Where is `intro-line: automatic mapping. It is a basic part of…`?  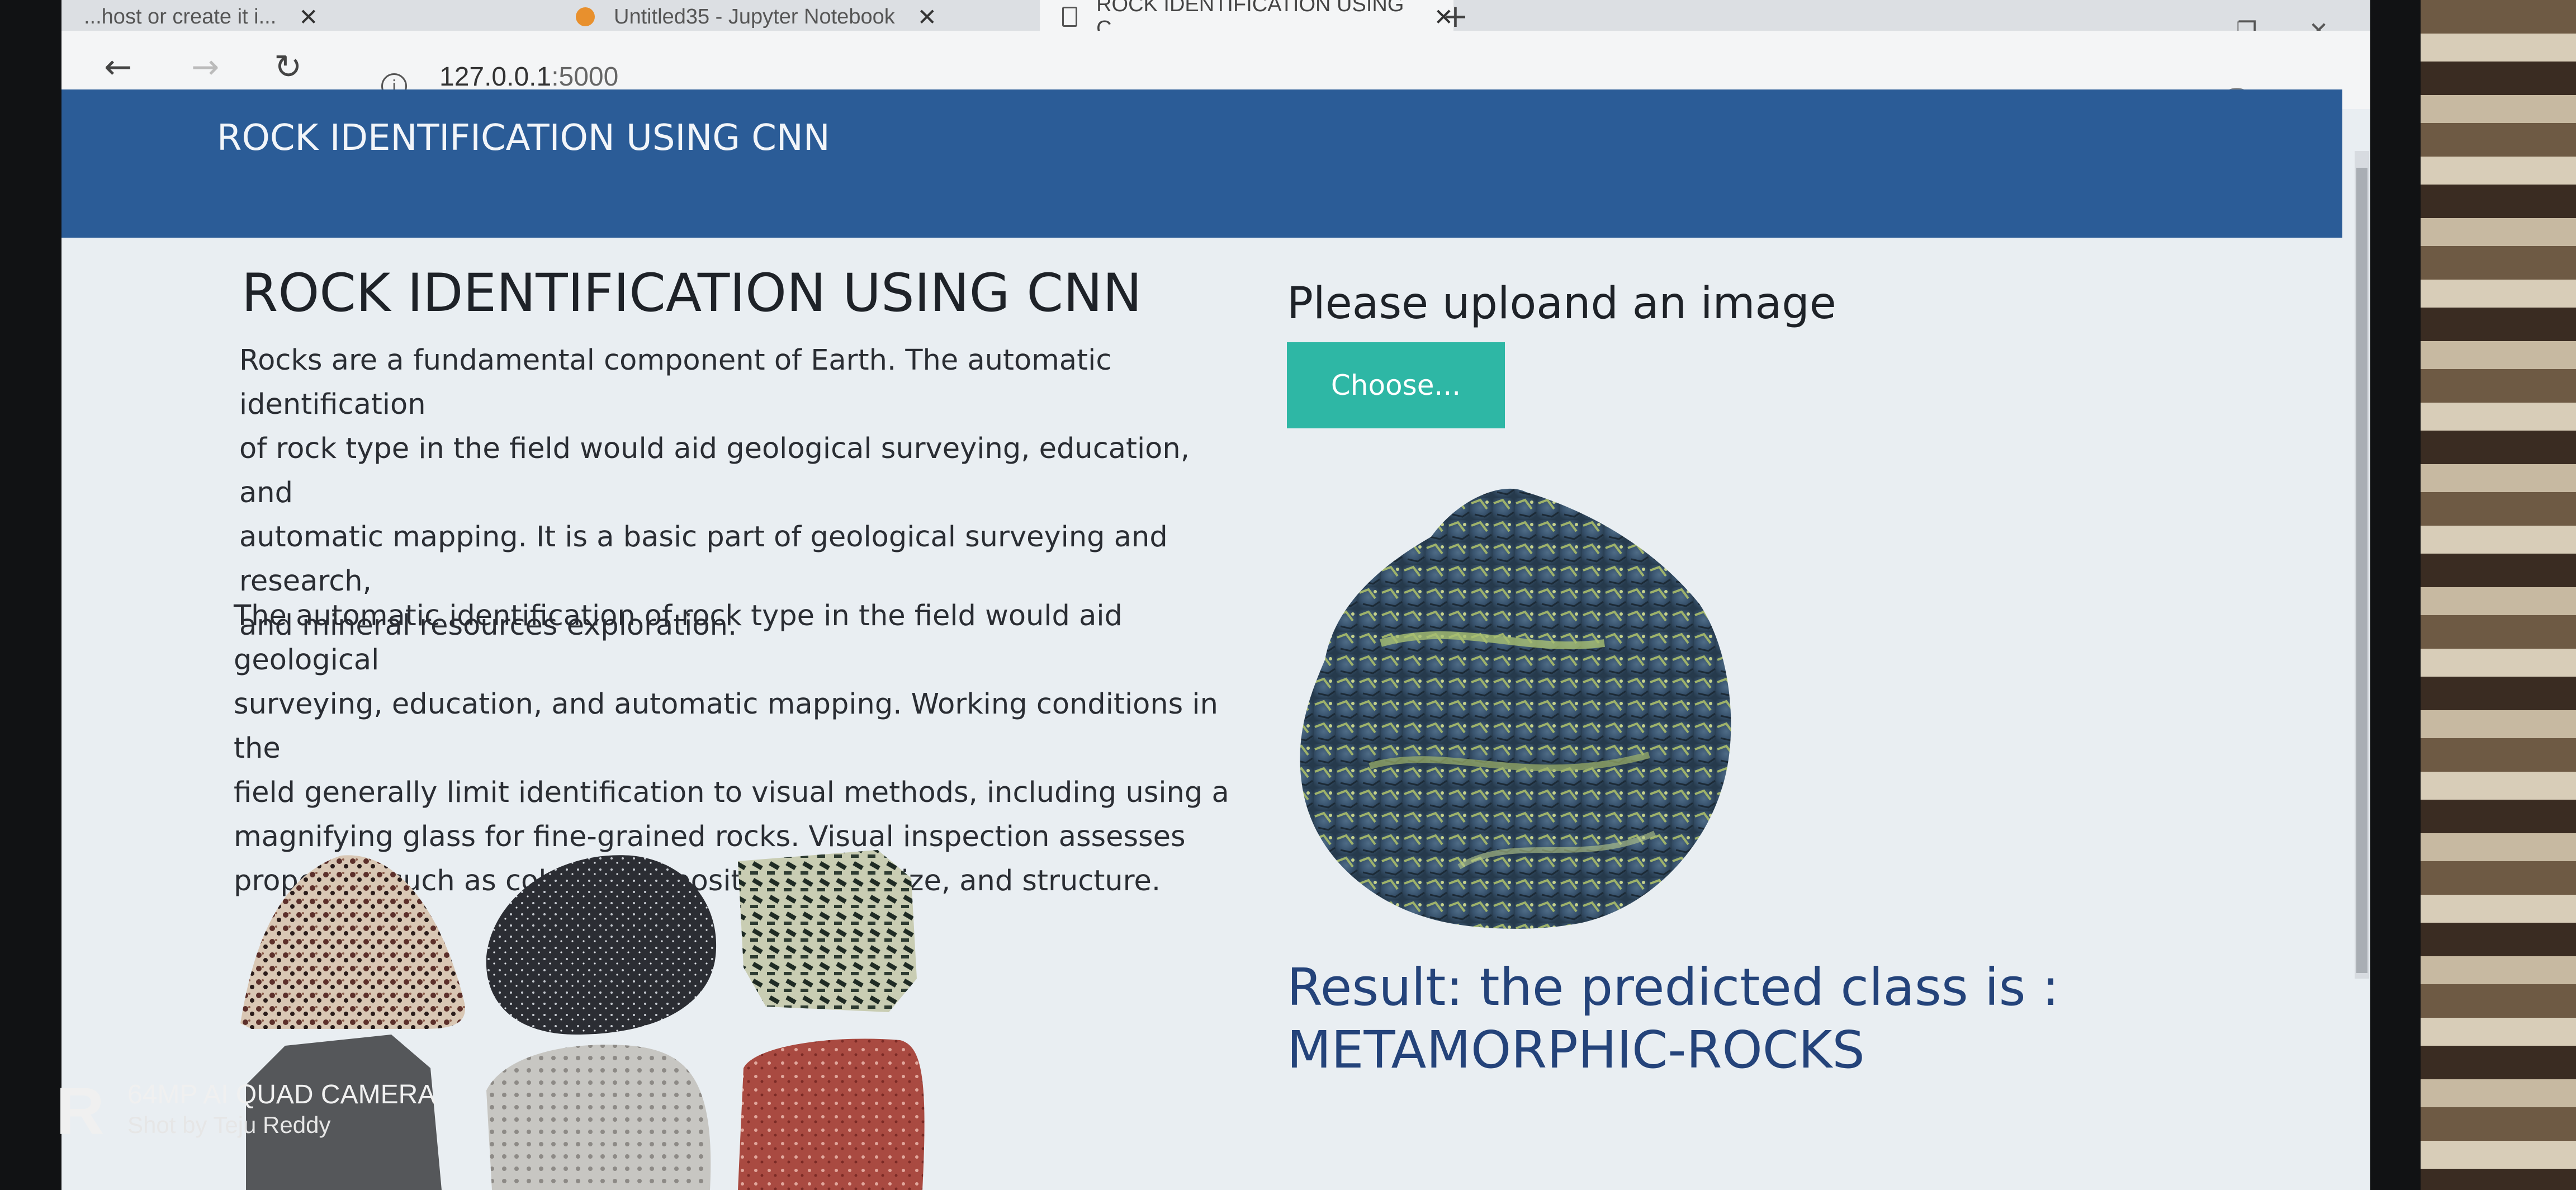 intro-line: automatic mapping. It is a basic part of… is located at coordinates (704, 560).